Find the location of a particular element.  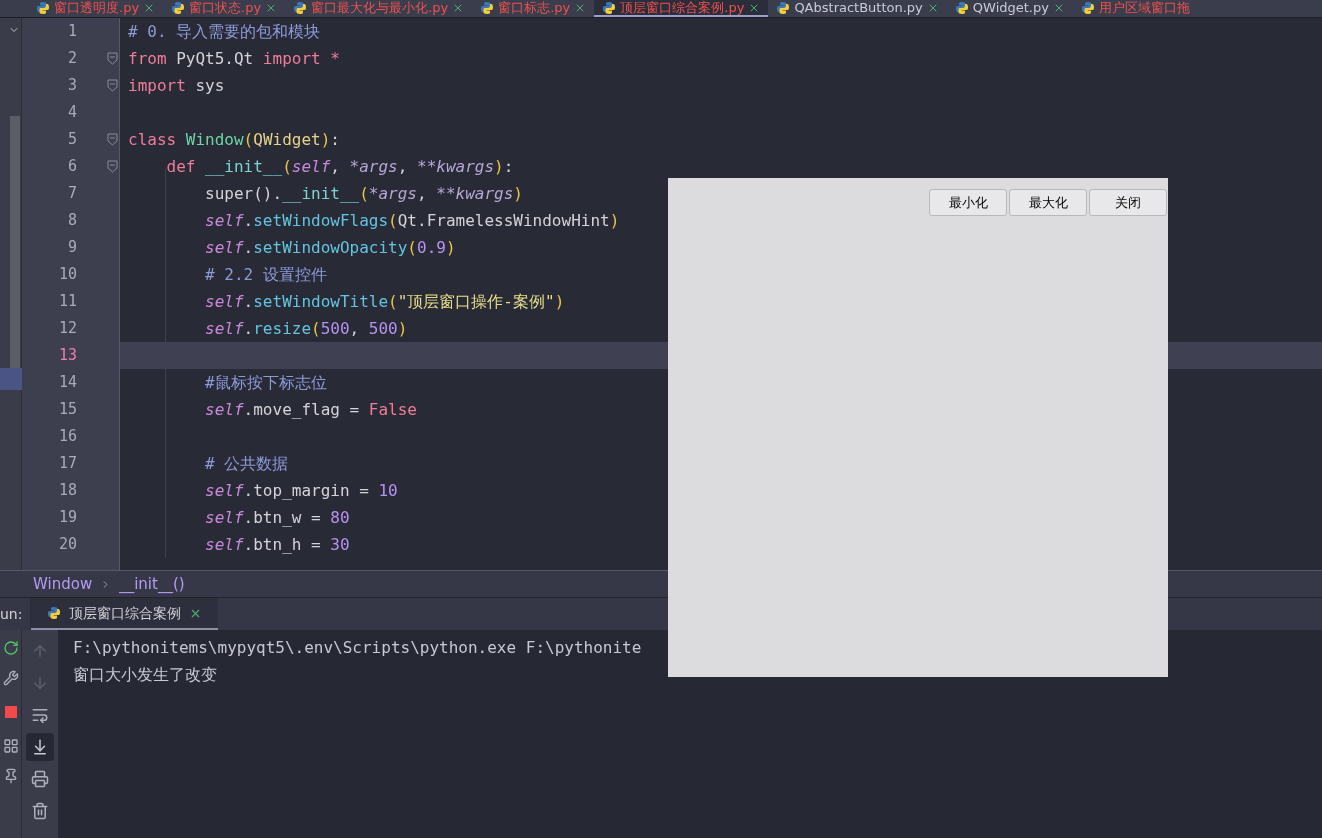

tab-label: QAbstractButton.py is located at coordinates (858, 7).